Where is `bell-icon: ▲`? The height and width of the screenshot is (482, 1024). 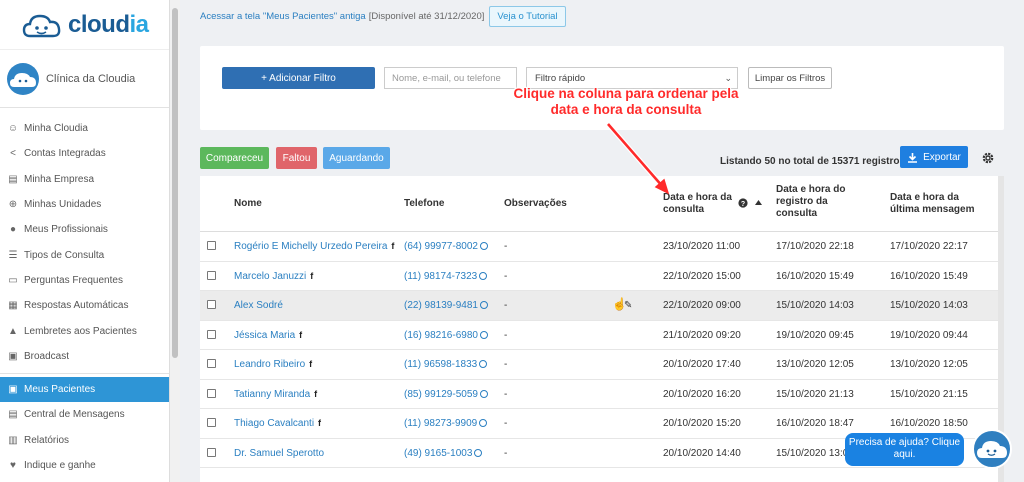
bell-icon: ▲ is located at coordinates (13, 331).